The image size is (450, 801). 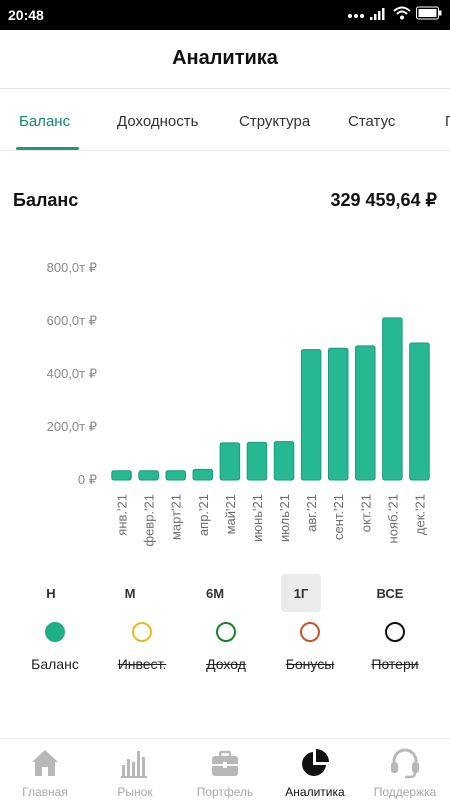 What do you see at coordinates (226, 664) in the screenshot?
I see `legend-label: Доход` at bounding box center [226, 664].